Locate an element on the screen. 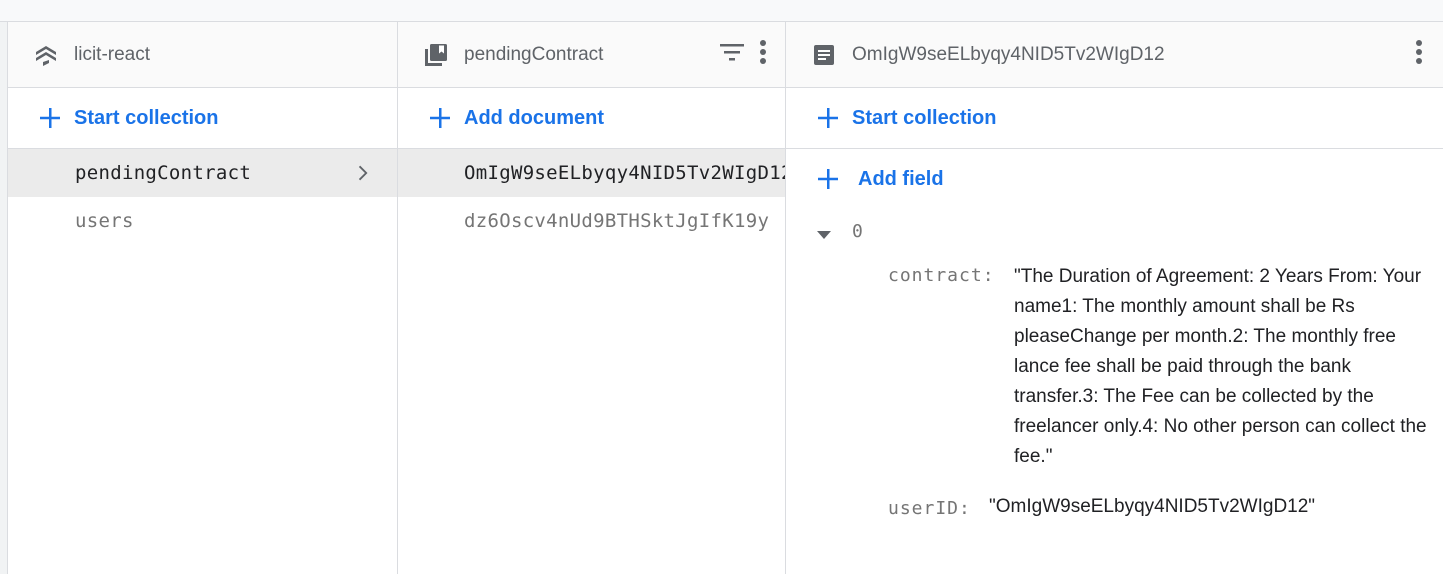 The height and width of the screenshot is (574, 1443). collection-item-pendingContract: pendingContract is located at coordinates (202, 173).